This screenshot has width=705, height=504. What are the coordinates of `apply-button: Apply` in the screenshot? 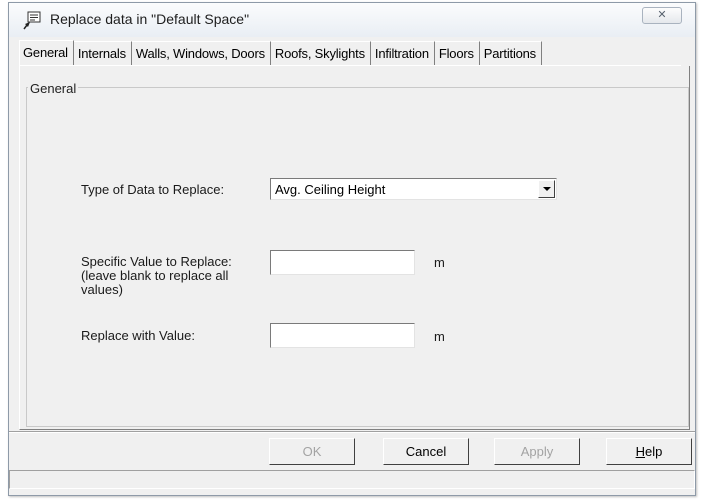 It's located at (537, 451).